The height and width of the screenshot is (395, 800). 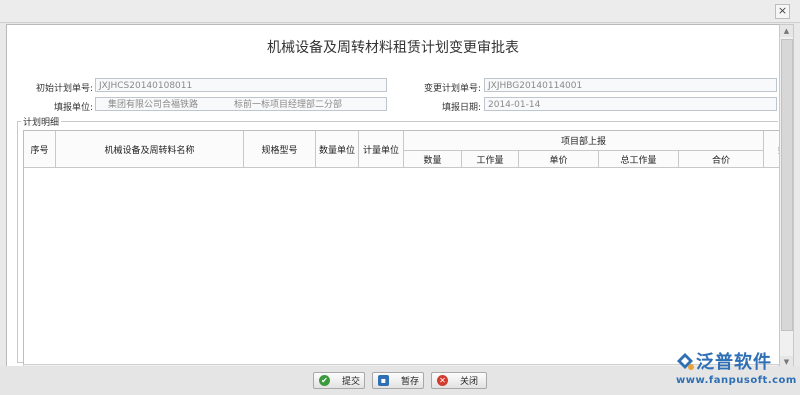 I want to click on col-header-measure-unit: 计量单位, so click(x=381, y=149).